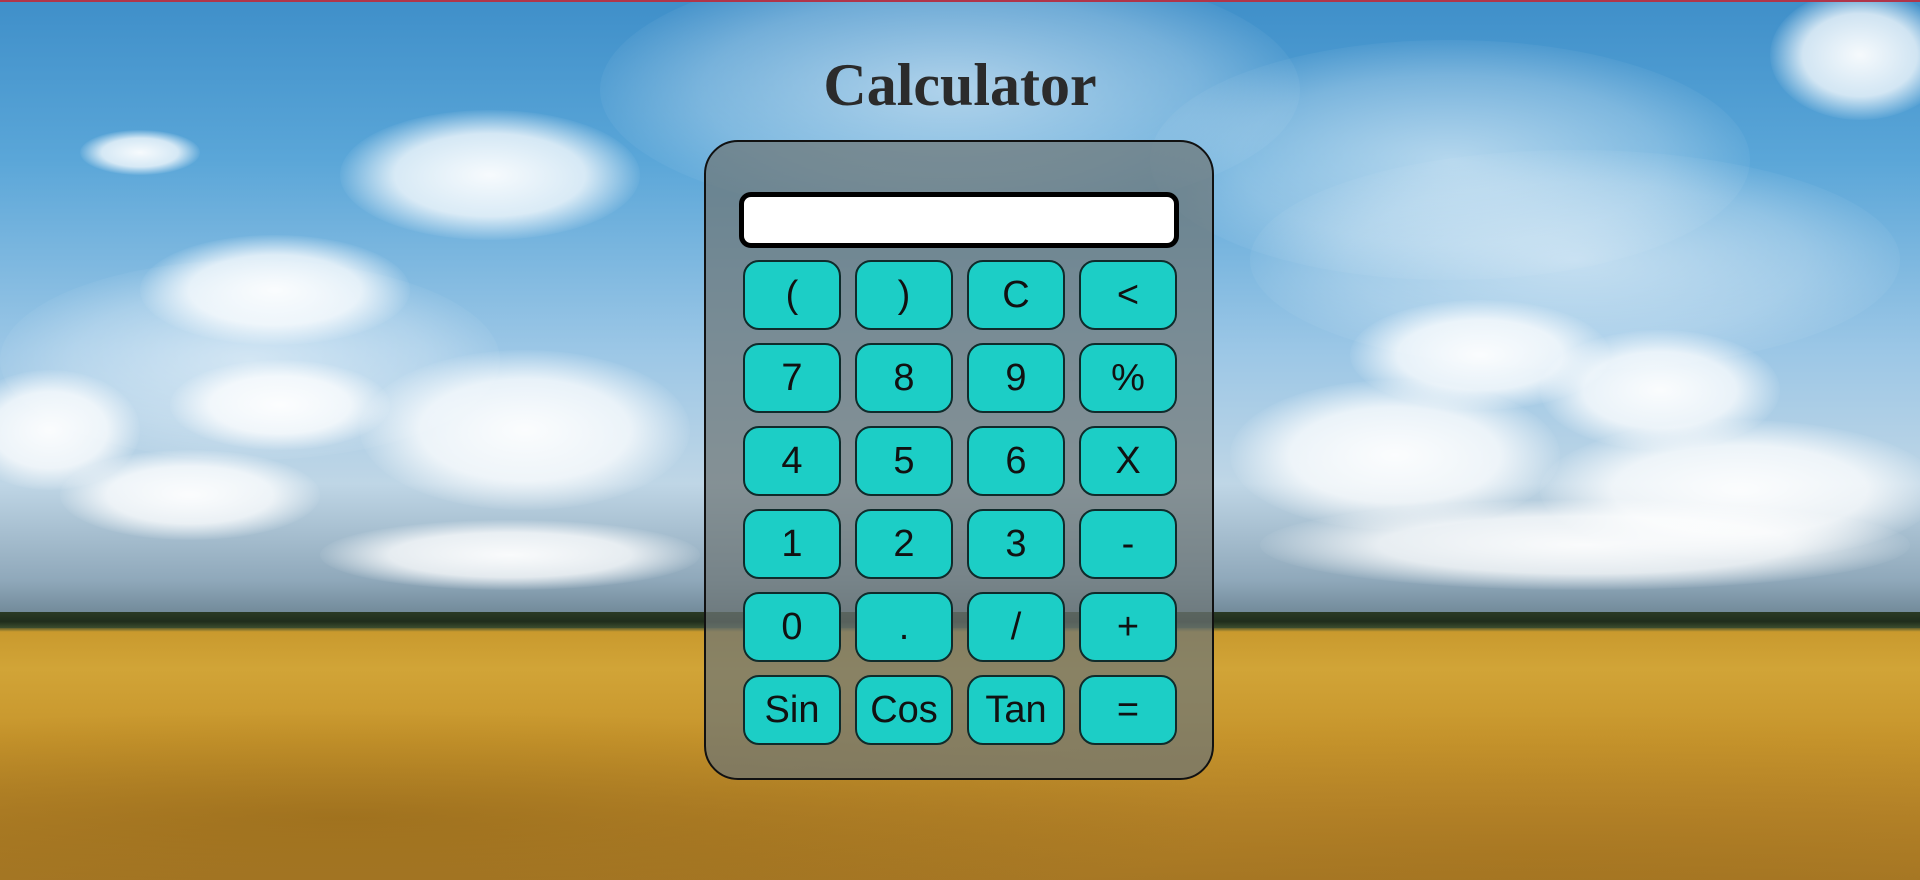 The height and width of the screenshot is (880, 1920). What do you see at coordinates (1016, 461) in the screenshot?
I see `digit-6-button: 6` at bounding box center [1016, 461].